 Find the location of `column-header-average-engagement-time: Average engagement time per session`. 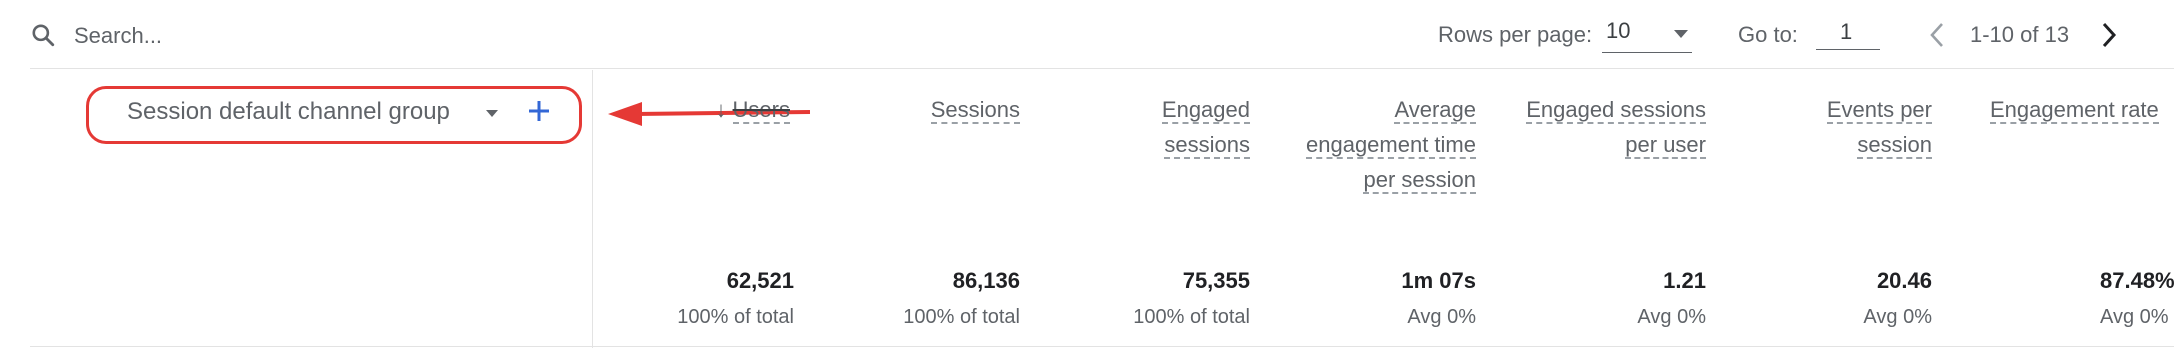

column-header-average-engagement-time: Average engagement time per session is located at coordinates (1388, 144).